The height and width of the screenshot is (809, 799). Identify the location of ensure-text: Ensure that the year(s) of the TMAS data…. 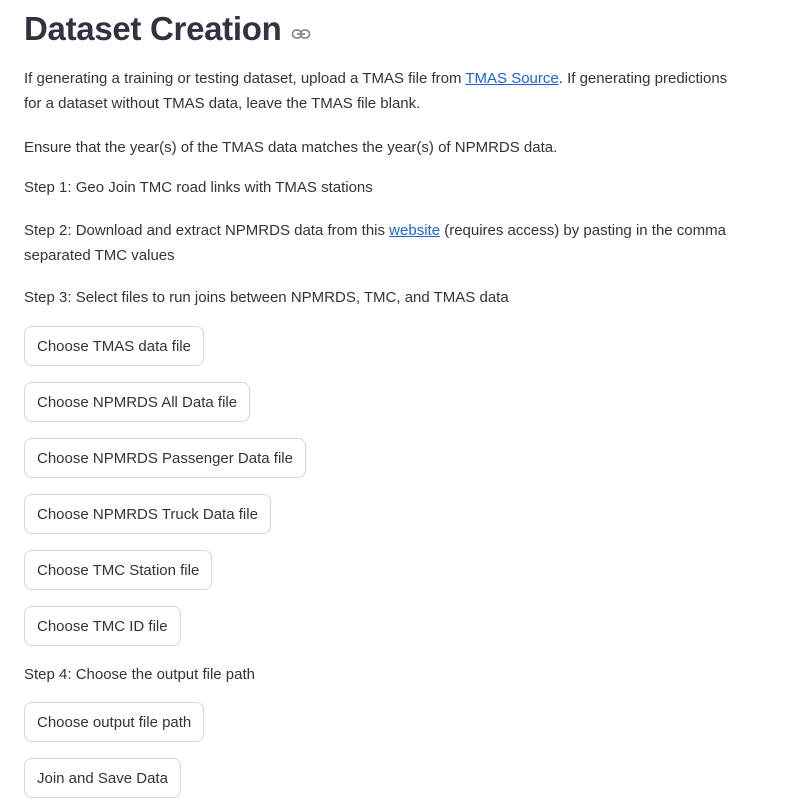
(291, 147).